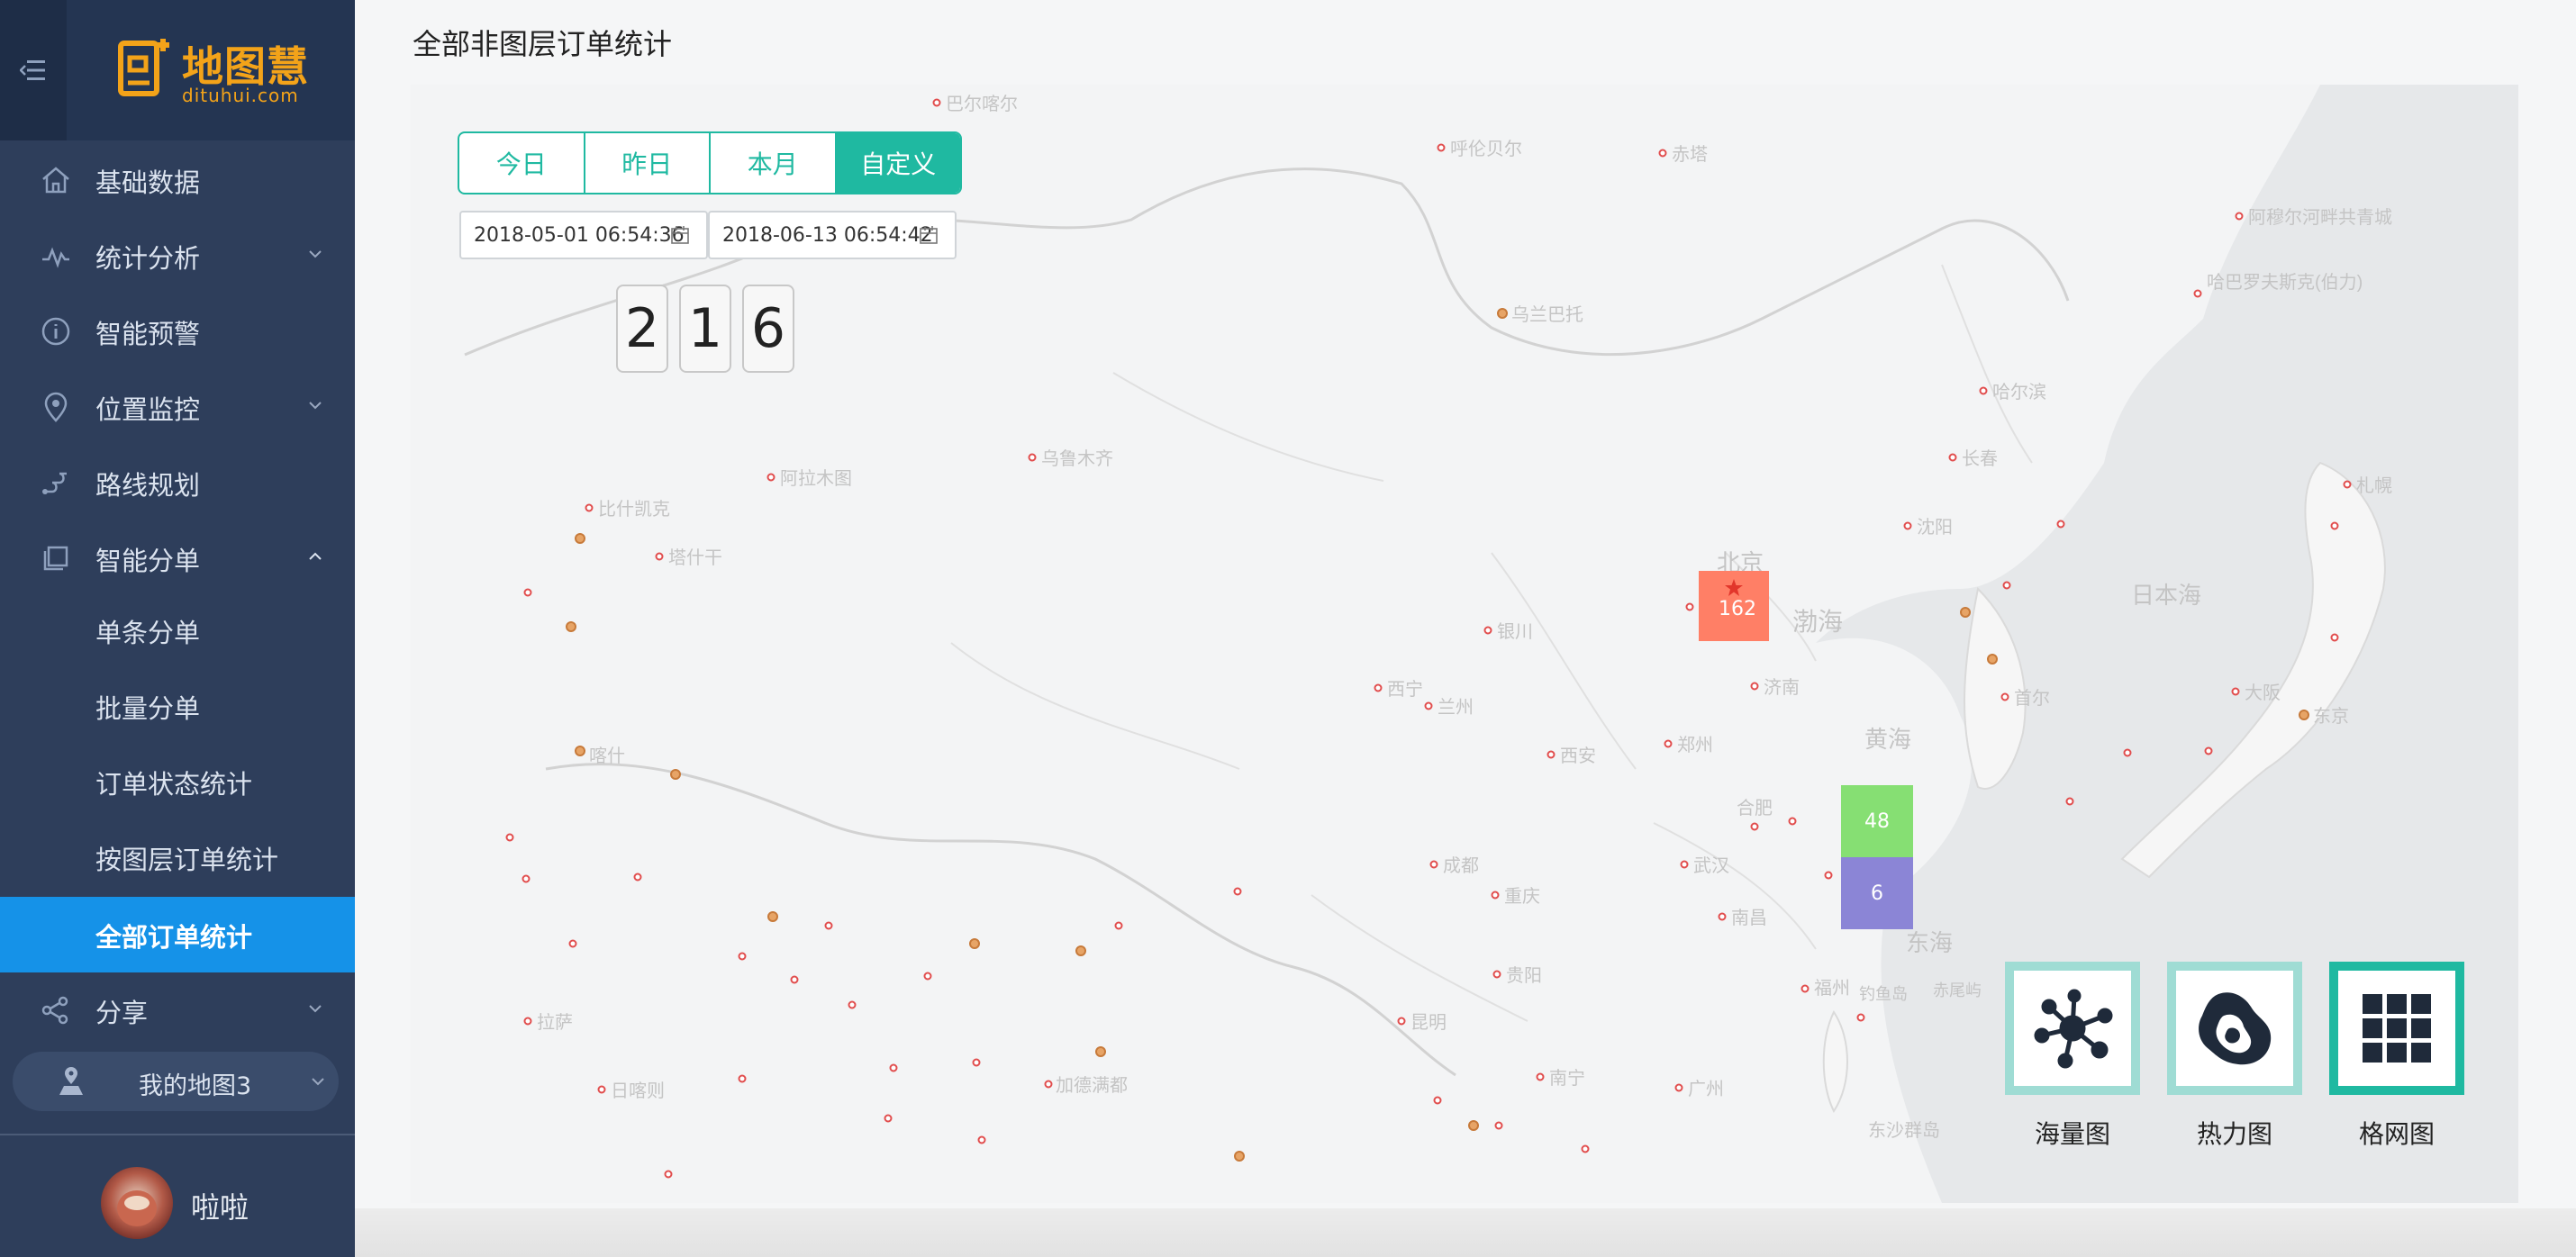 Image resolution: width=2576 pixels, height=1257 pixels. What do you see at coordinates (2396, 1028) in the screenshot?
I see `grid-view-button` at bounding box center [2396, 1028].